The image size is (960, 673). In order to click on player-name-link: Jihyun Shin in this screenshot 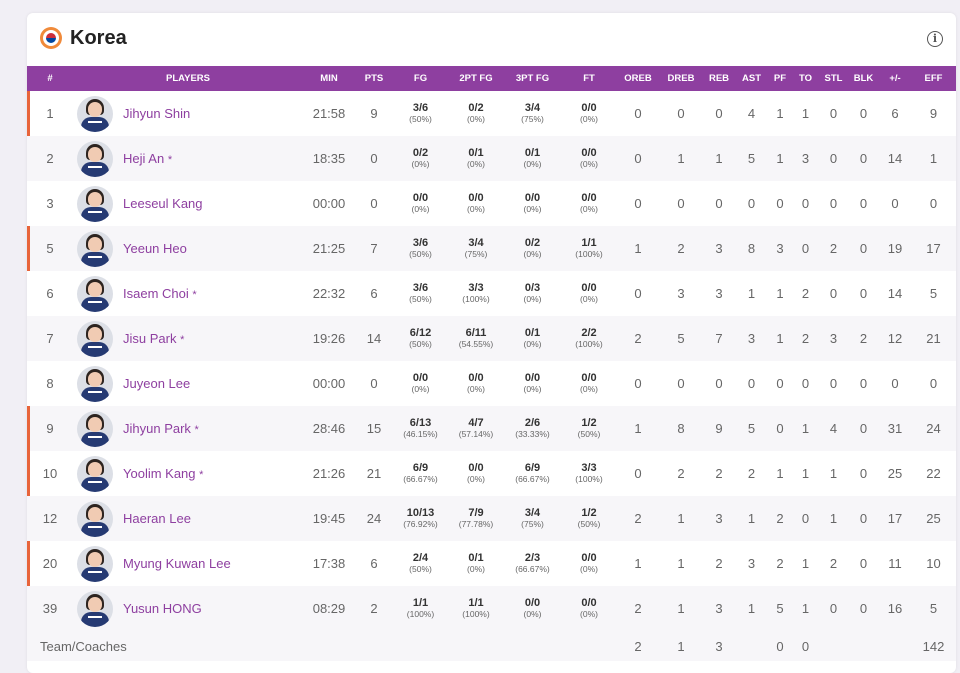, I will do `click(156, 113)`.